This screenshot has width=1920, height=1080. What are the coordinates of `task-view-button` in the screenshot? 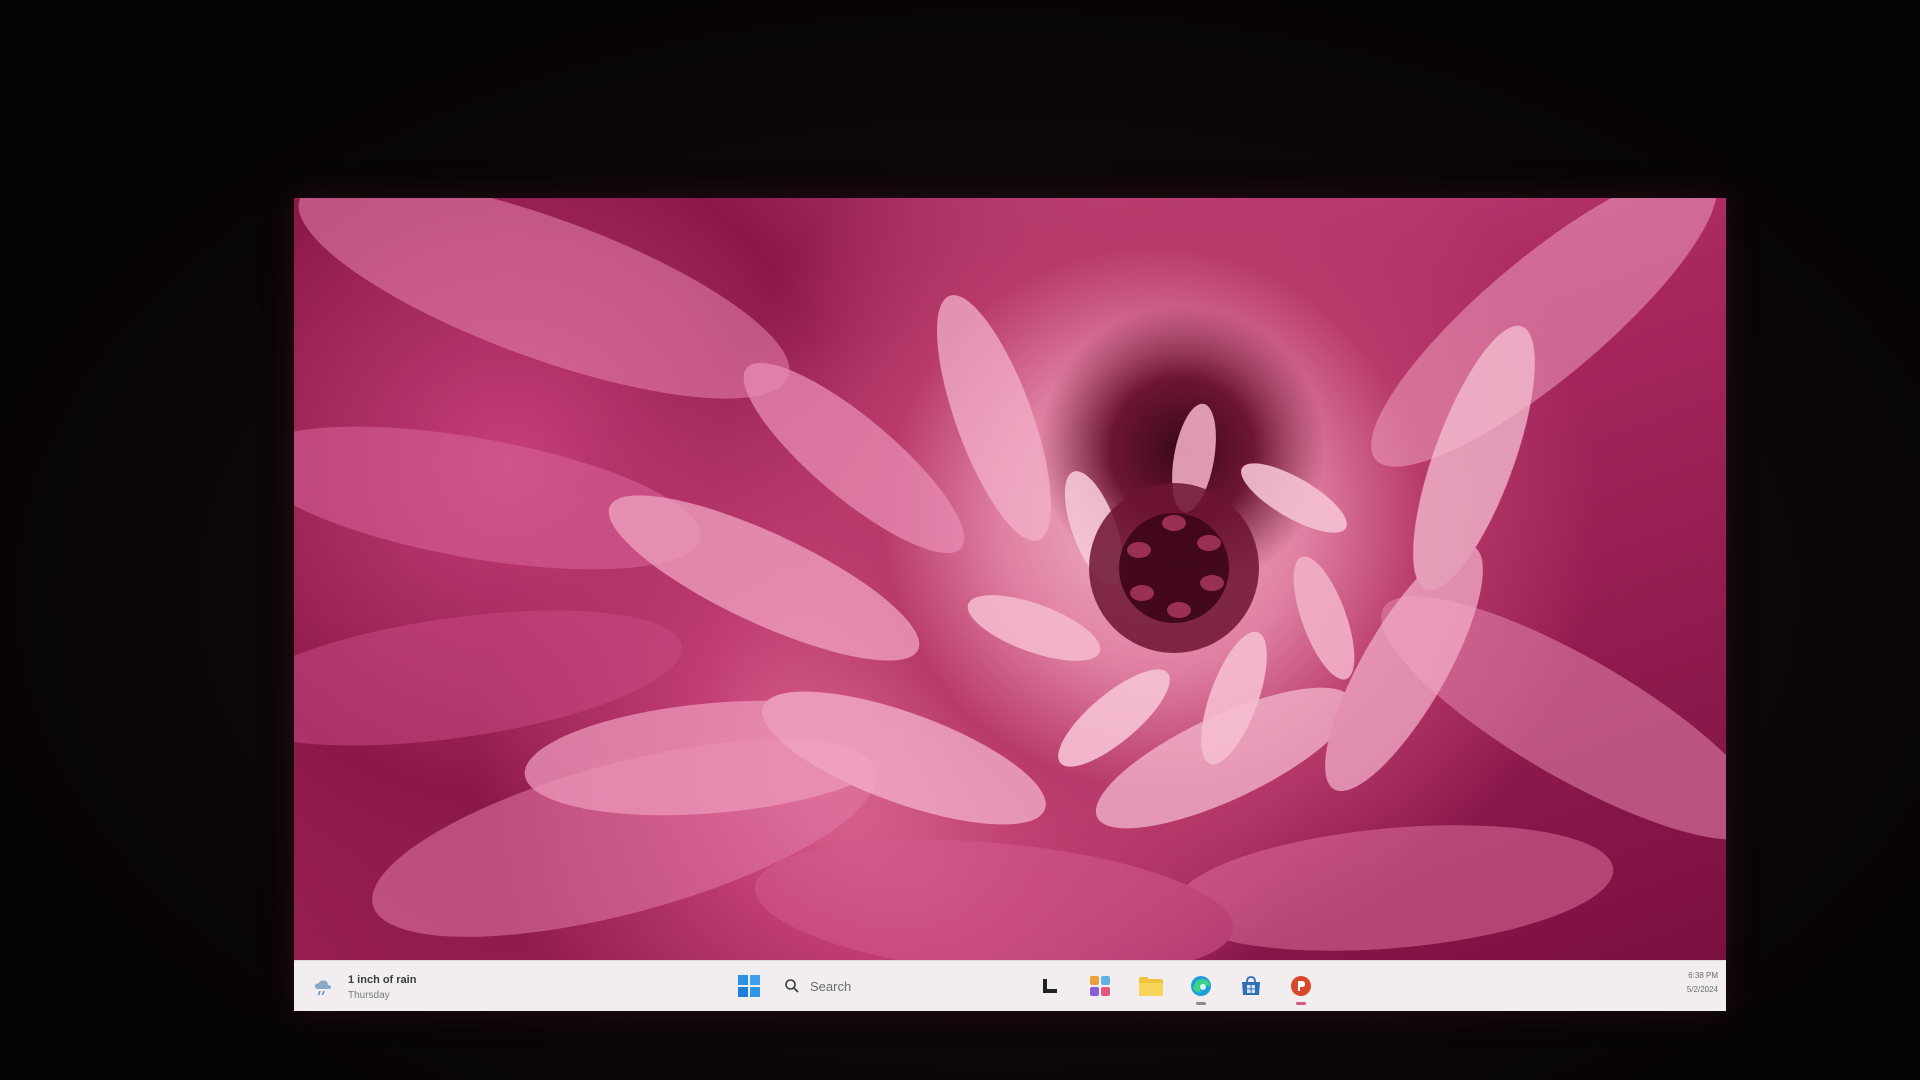 It's located at (1051, 986).